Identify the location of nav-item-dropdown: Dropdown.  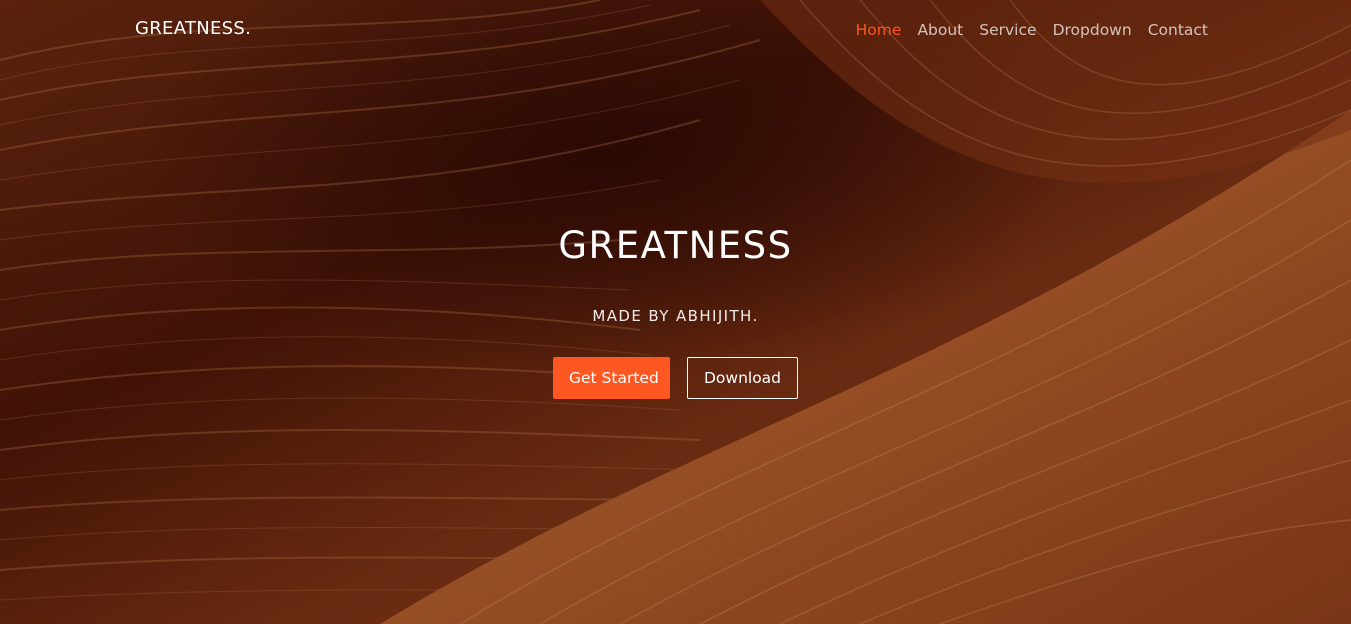
(1092, 29).